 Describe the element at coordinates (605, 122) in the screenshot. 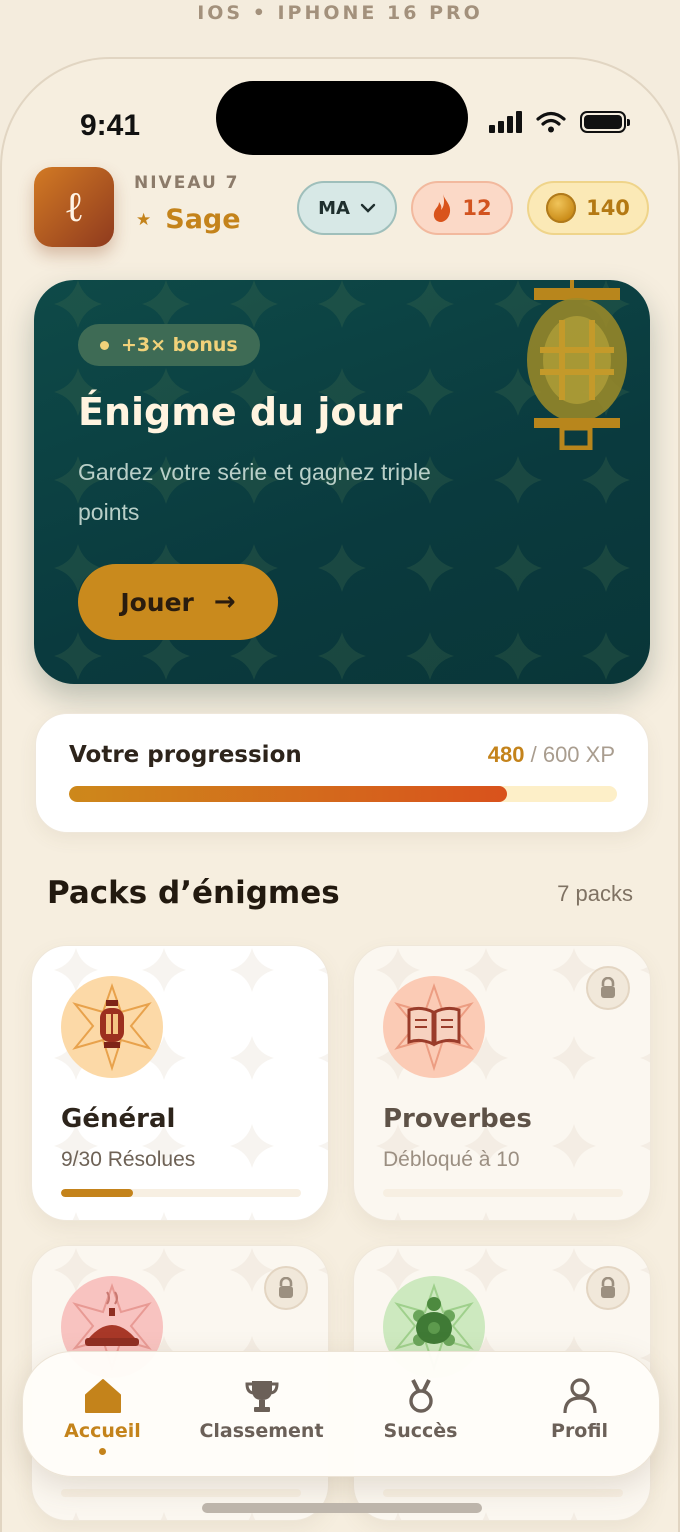

I see `battery-icon` at that location.